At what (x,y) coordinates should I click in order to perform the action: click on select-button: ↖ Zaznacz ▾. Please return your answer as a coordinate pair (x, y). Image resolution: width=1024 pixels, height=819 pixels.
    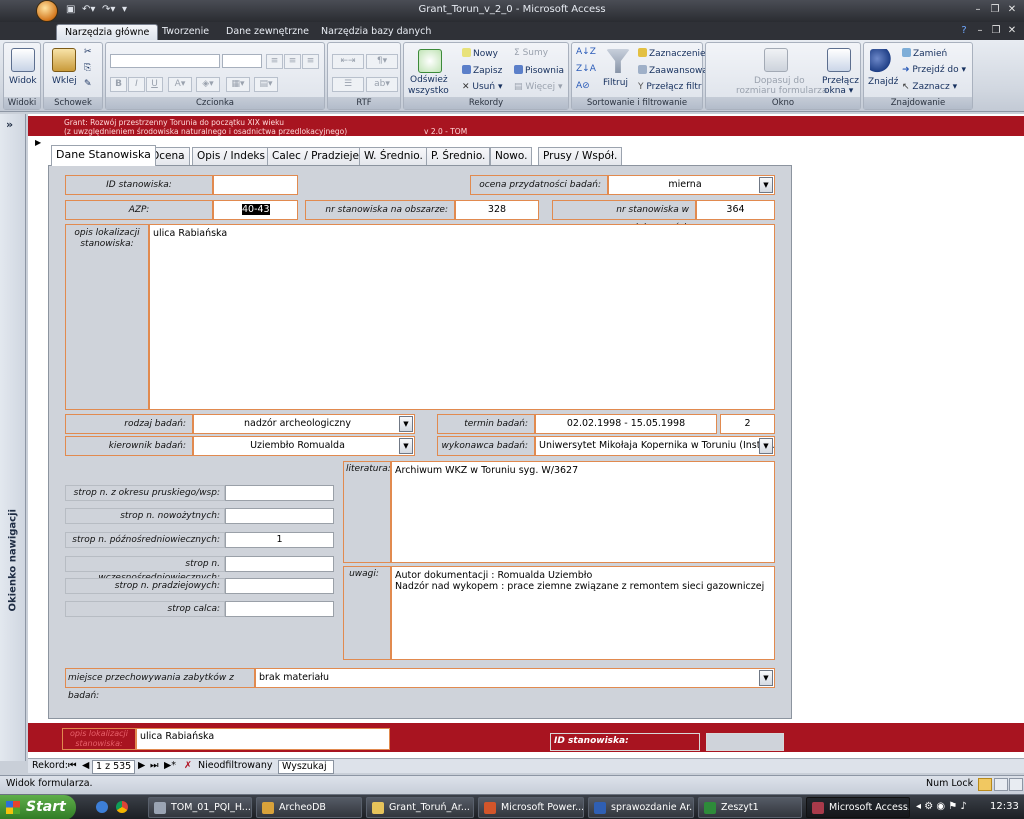
    Looking at the image, I should click on (929, 87).